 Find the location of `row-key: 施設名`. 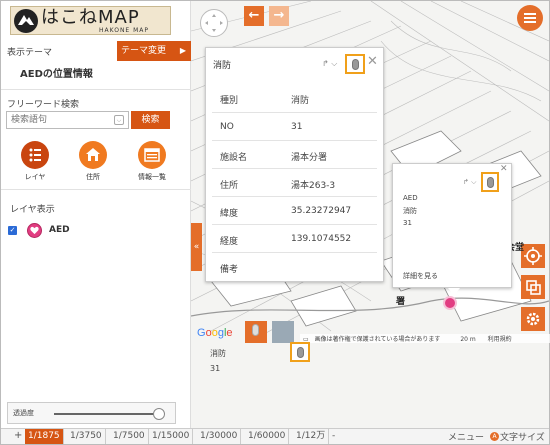

row-key: 施設名 is located at coordinates (234, 158).